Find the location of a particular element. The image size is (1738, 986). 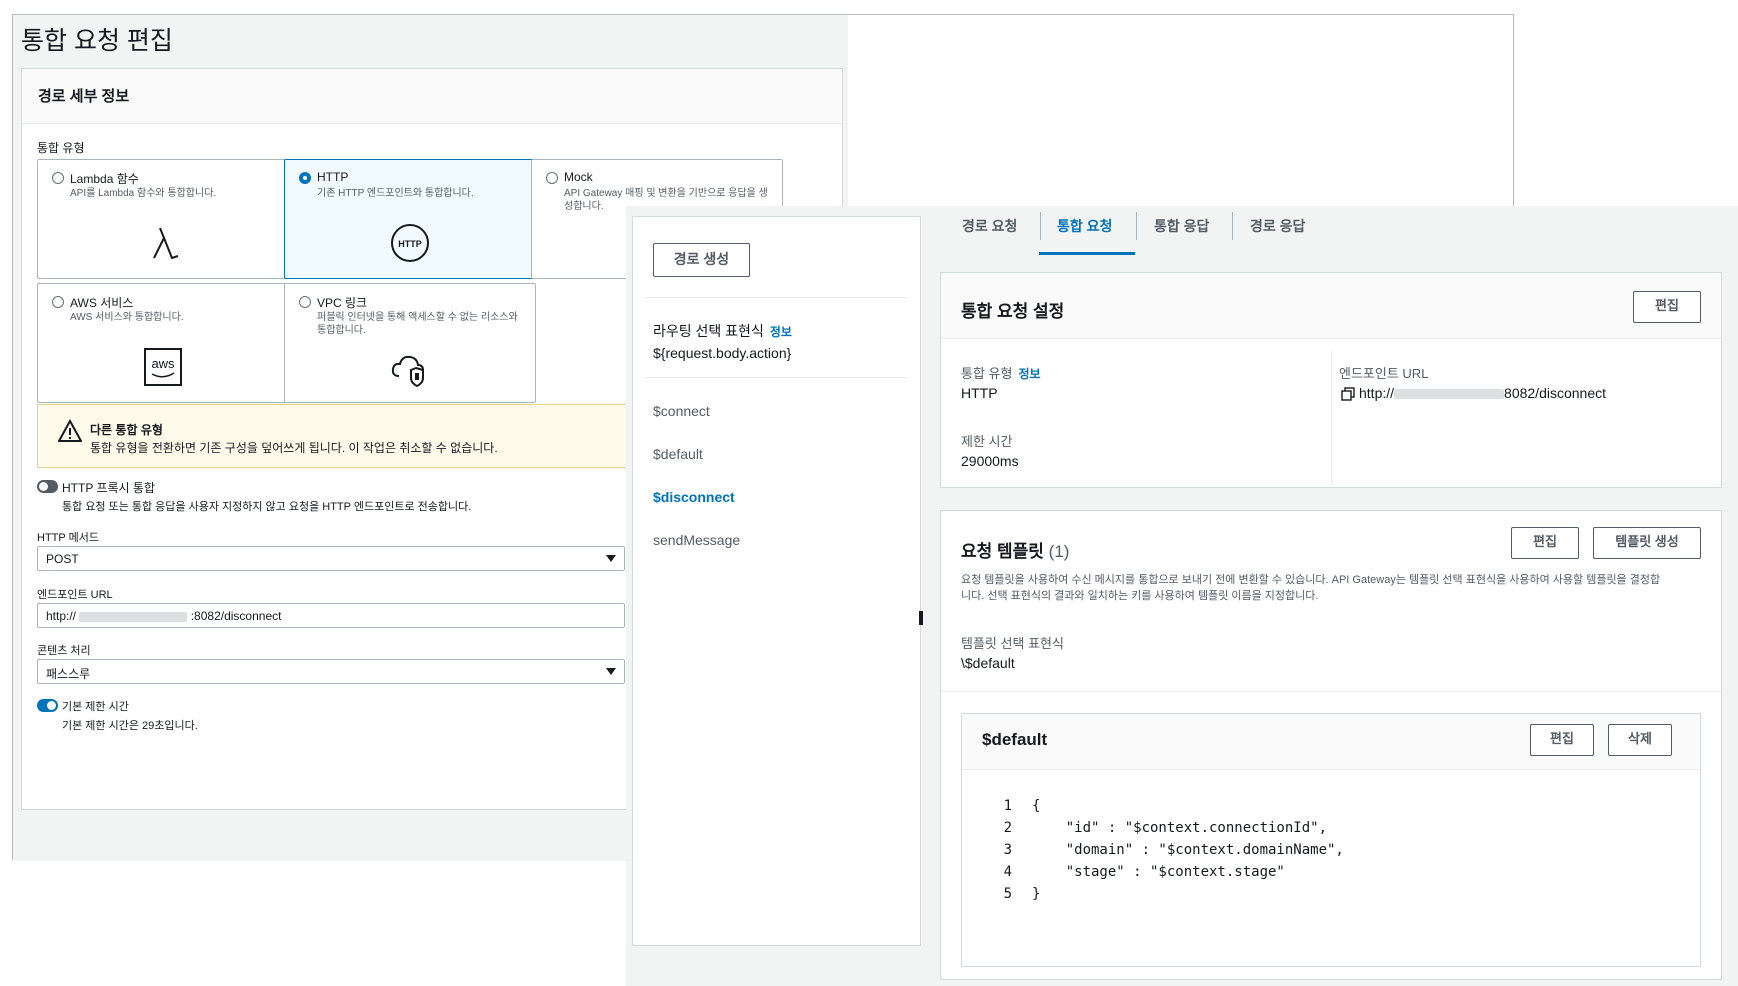

aws-icon: aws is located at coordinates (163, 367).